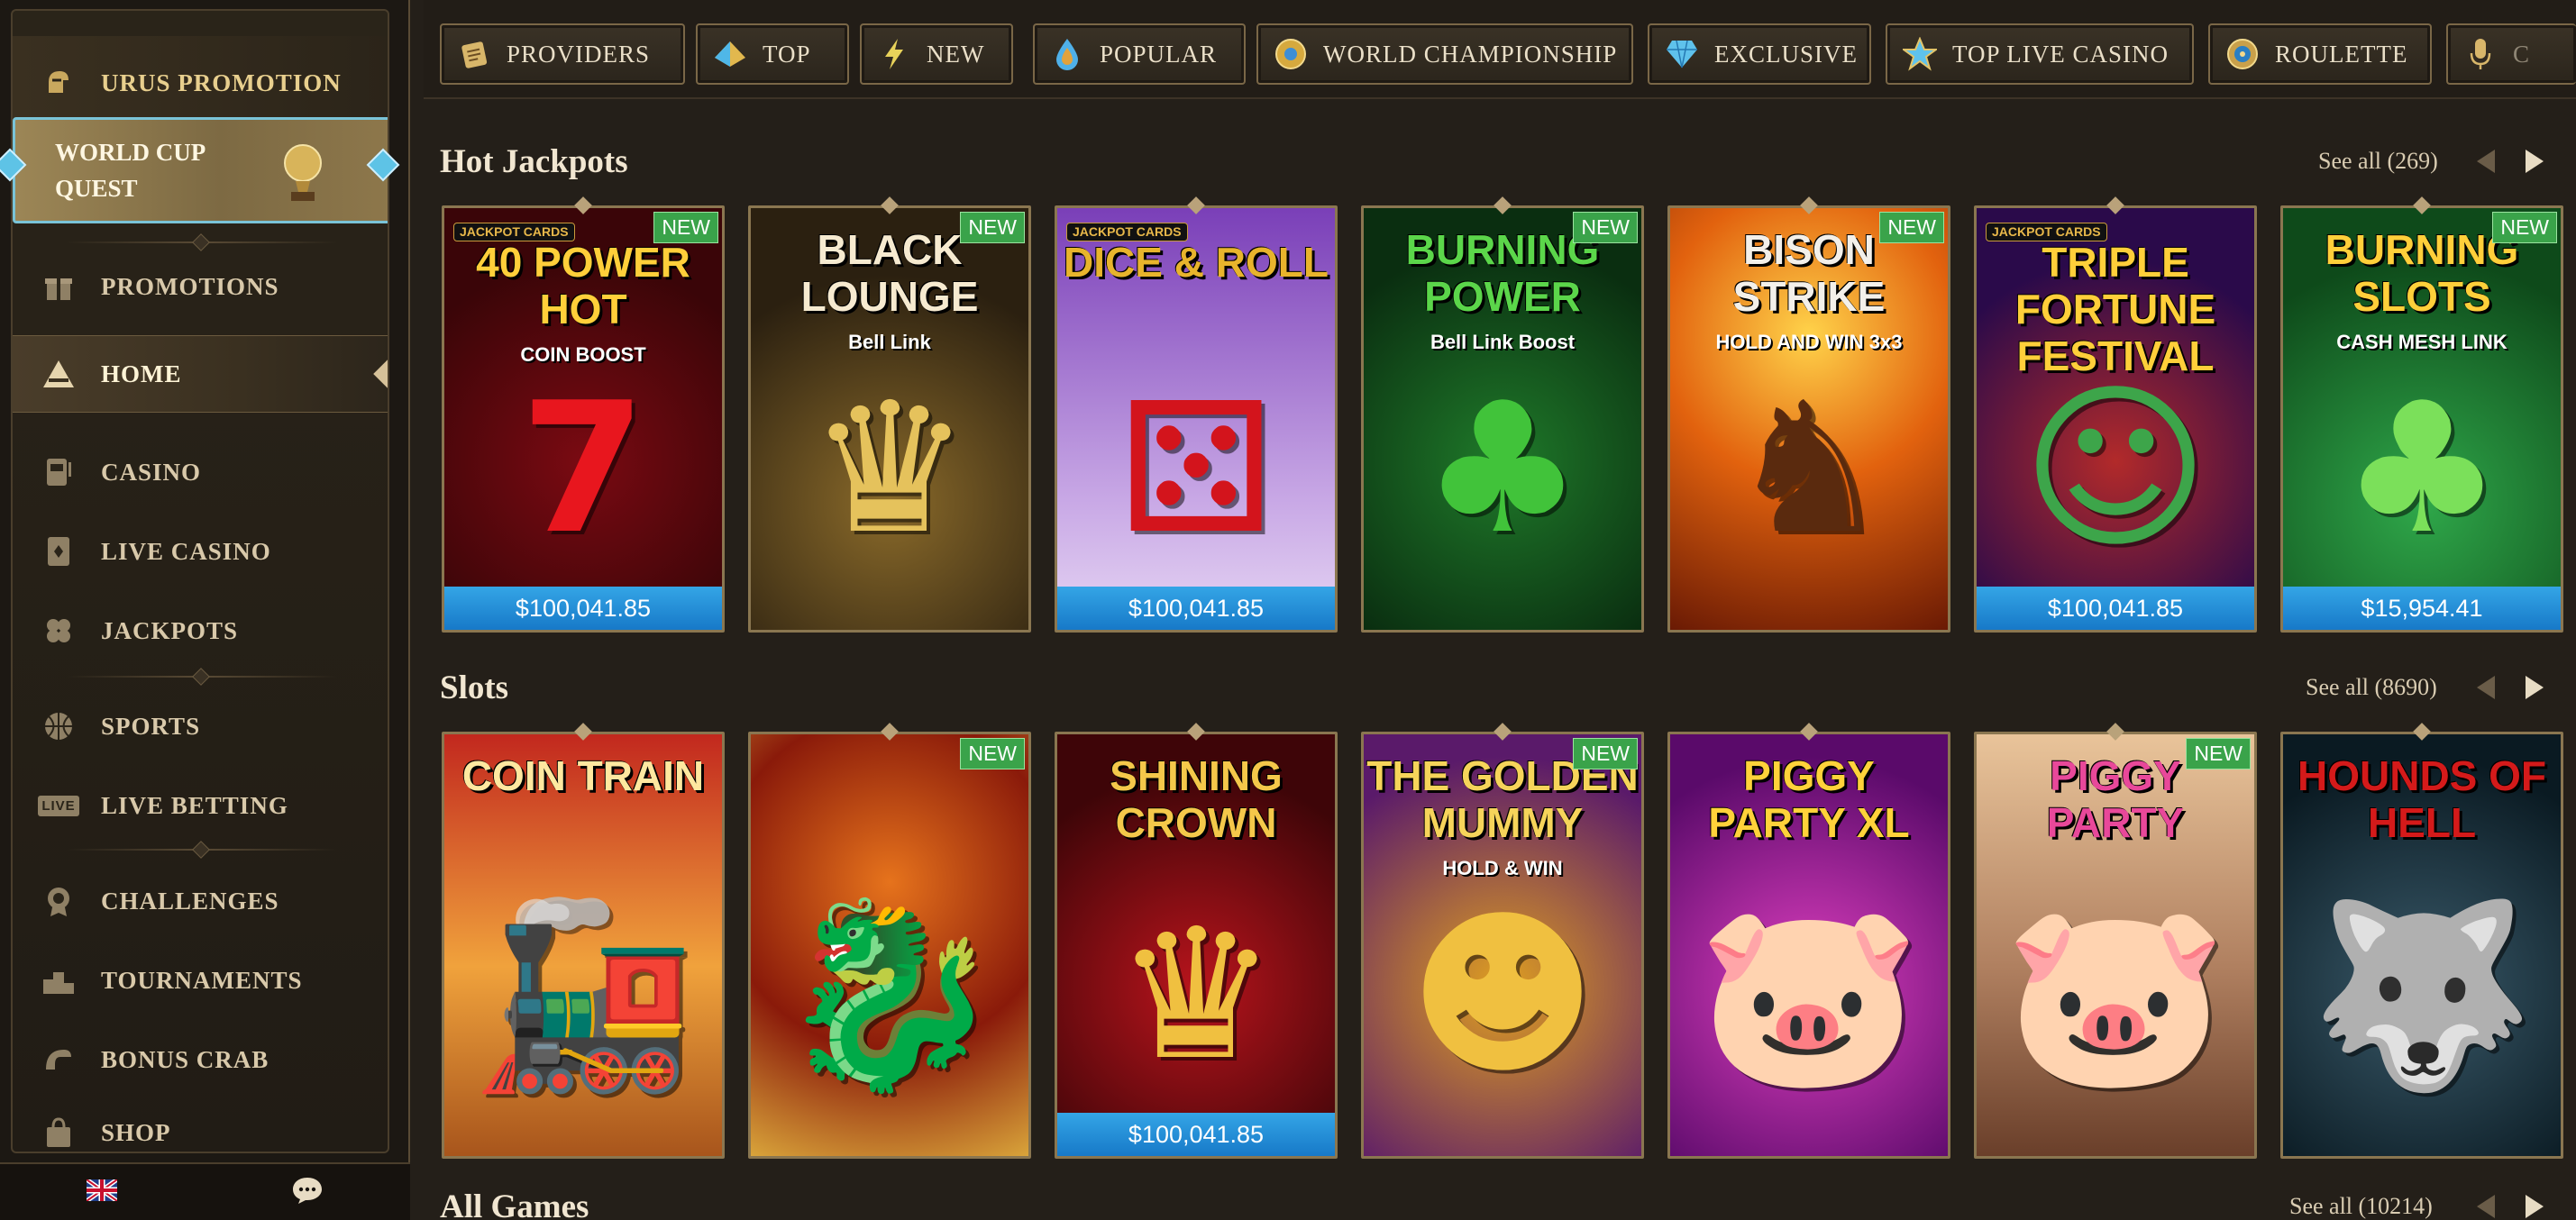 The image size is (2576, 1220). Describe the element at coordinates (200, 901) in the screenshot. I see `sidebar-item-challenges: CHALLENGES` at that location.